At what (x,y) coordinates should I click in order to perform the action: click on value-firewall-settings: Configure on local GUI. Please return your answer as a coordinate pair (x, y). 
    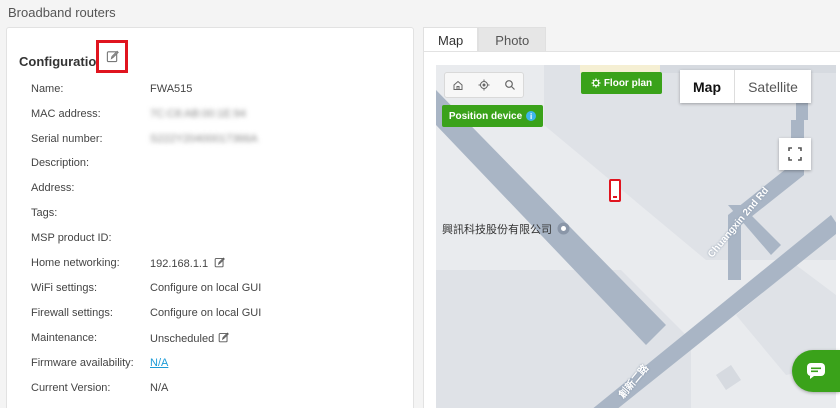
    Looking at the image, I should click on (206, 313).